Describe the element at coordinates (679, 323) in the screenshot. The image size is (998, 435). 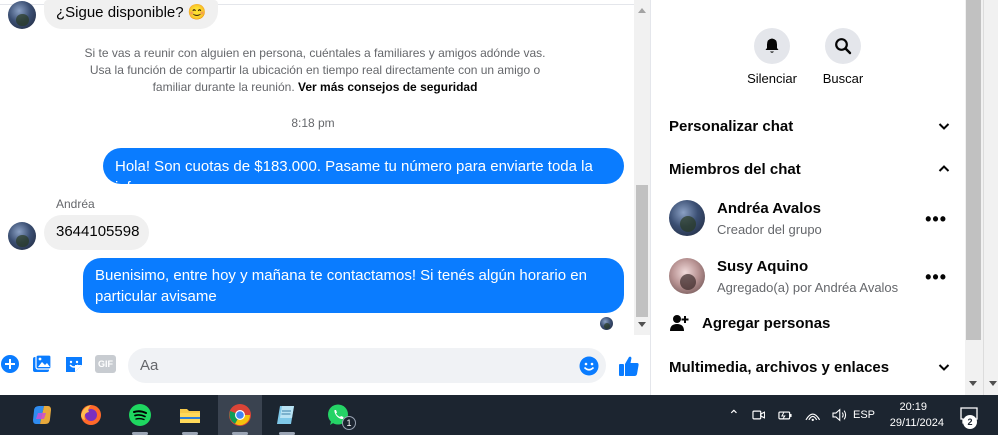
I see `add-person-icon` at that location.